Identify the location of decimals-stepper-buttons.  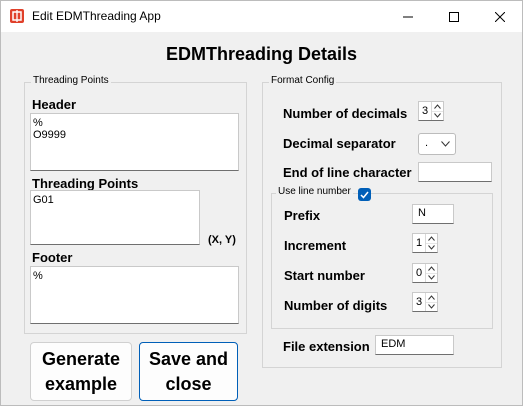
(437, 111).